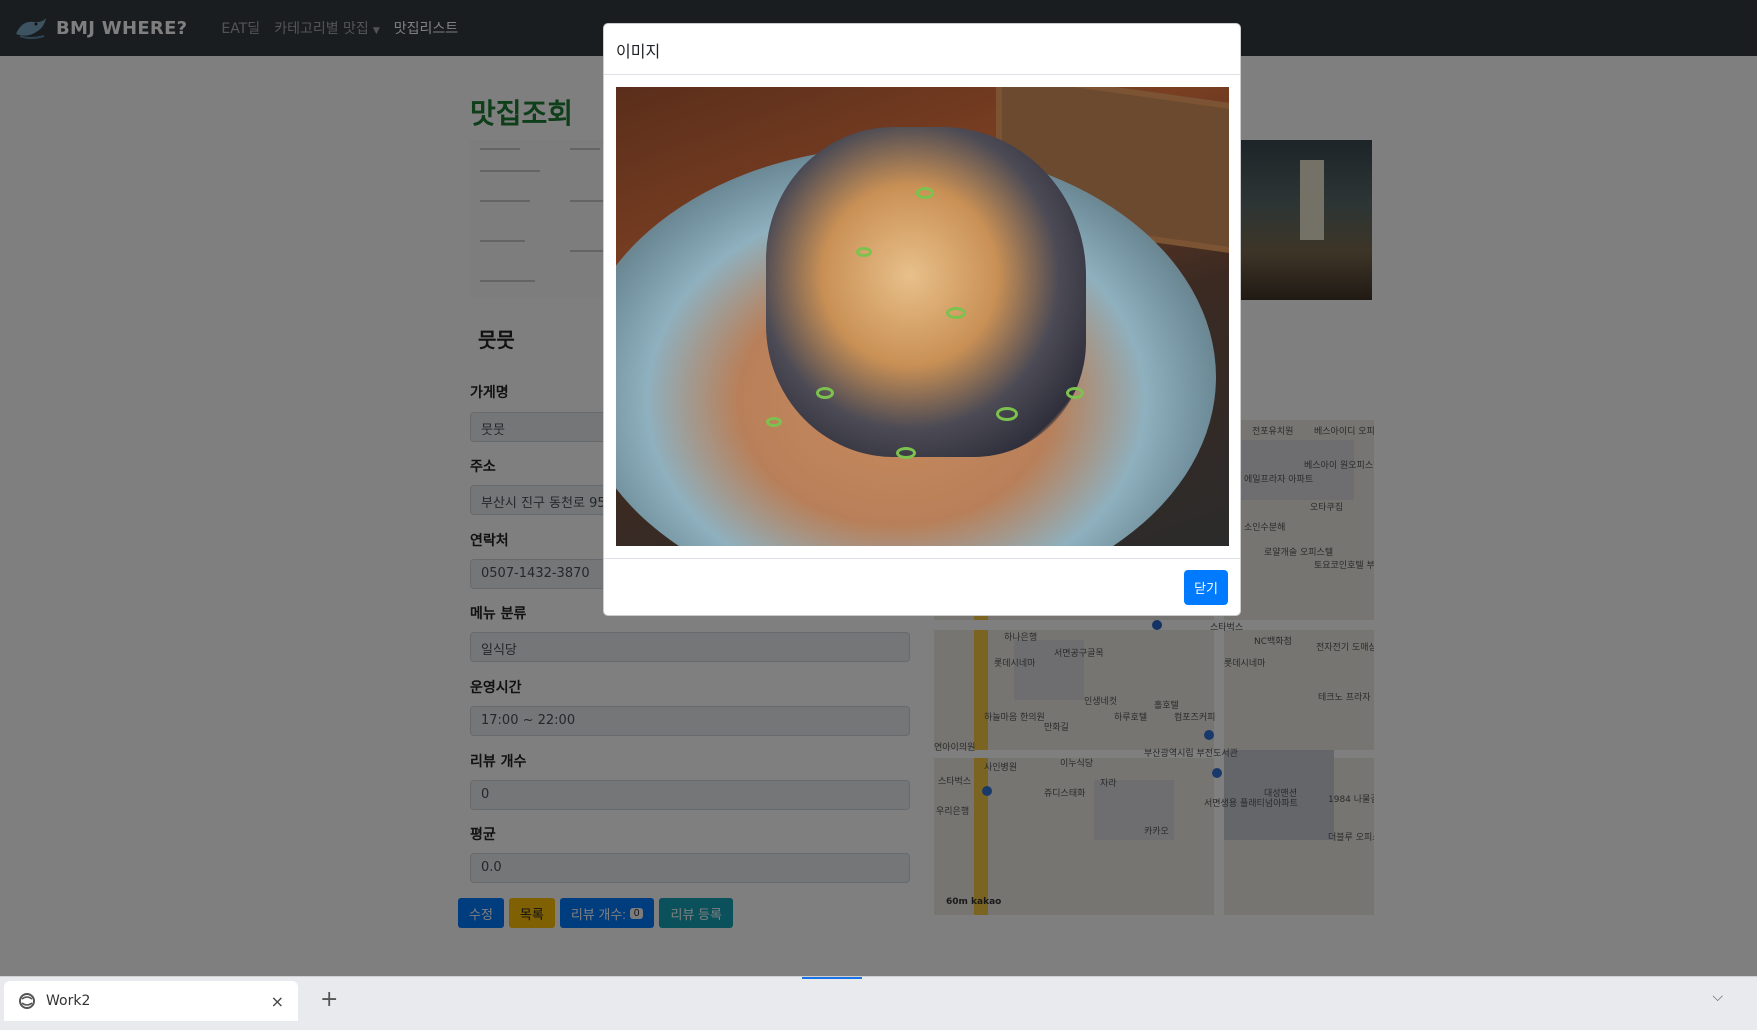  I want to click on browser-tab: Work2 ×, so click(151, 1001).